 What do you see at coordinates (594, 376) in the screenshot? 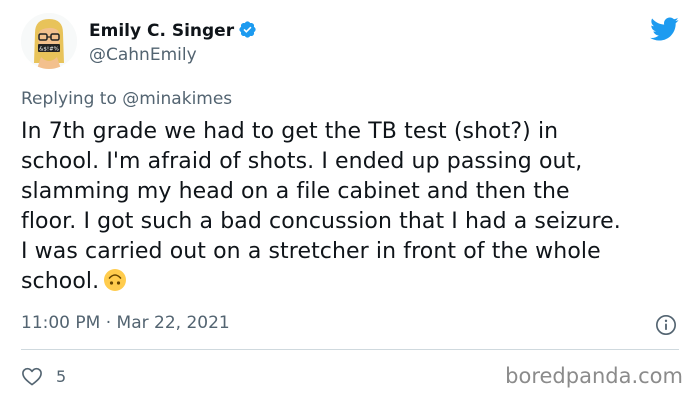
I see `watermark: boredpanda.com` at bounding box center [594, 376].